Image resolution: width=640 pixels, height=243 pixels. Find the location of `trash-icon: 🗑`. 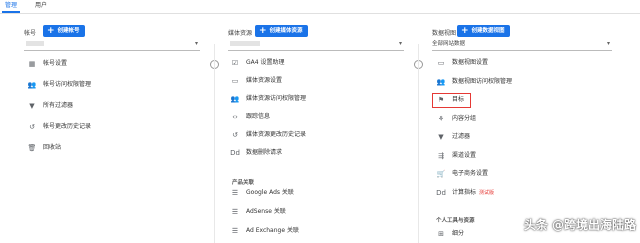

trash-icon: 🗑 is located at coordinates (32, 148).